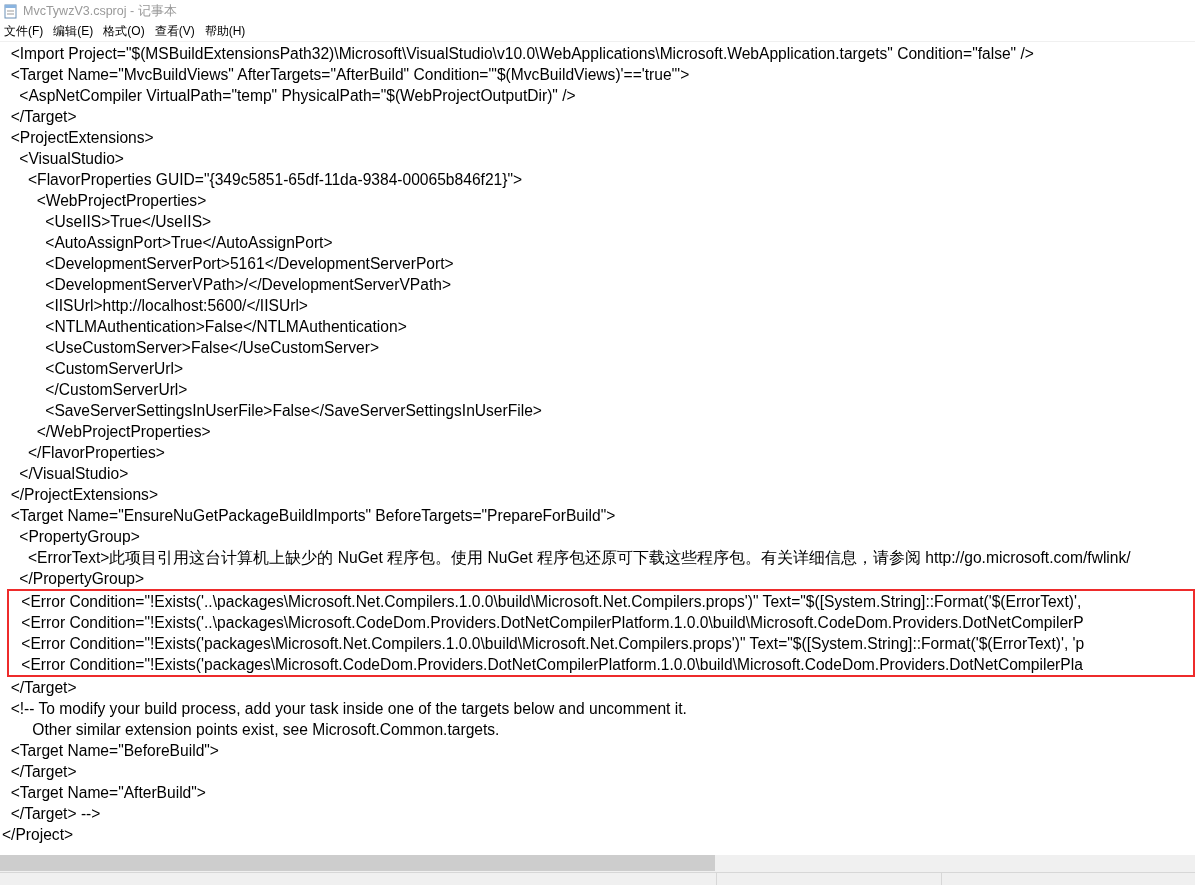 This screenshot has height=885, width=1195. Describe the element at coordinates (551, 602) in the screenshot. I see `code-line: <Error Condition="!Exists('..\packages\Microsoft.Net.Compilers.1.0.0\build\Microsoft.Net.Compilers.props')" Text="$([System.String]::Format('$(ErrorText)',` at that location.